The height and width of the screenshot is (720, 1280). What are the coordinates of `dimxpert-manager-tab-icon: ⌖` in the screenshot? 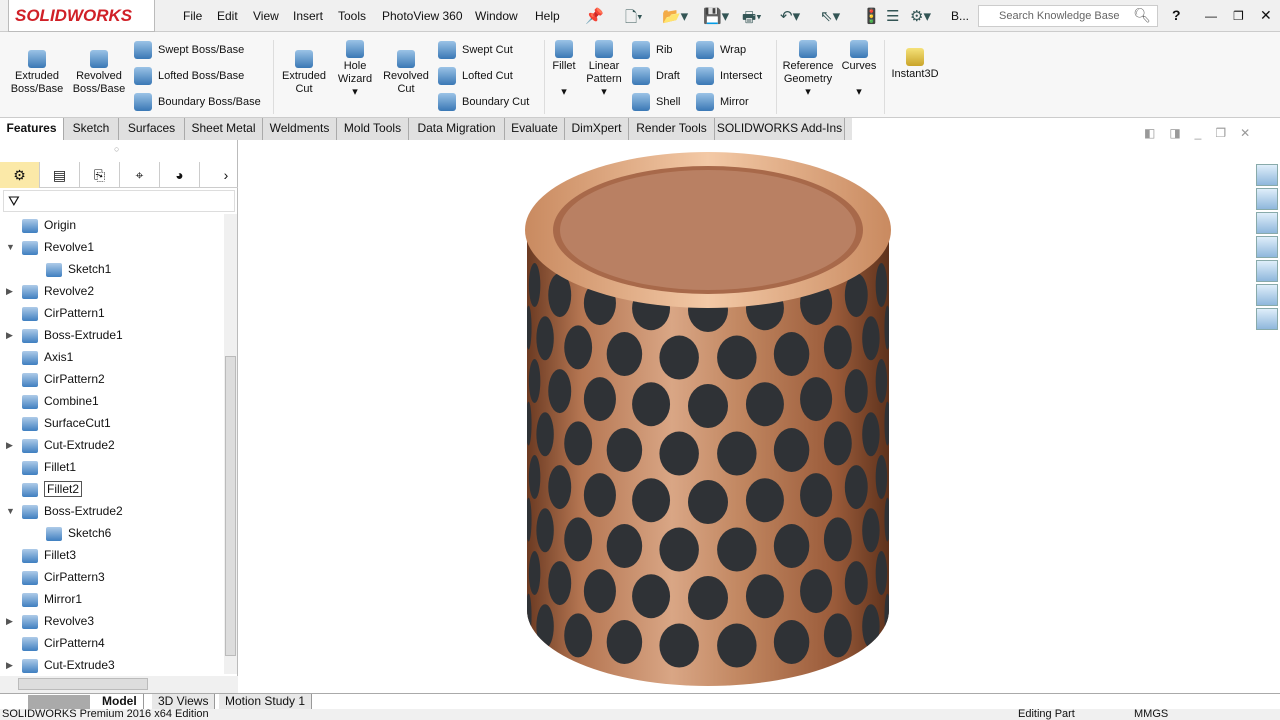 It's located at (140, 175).